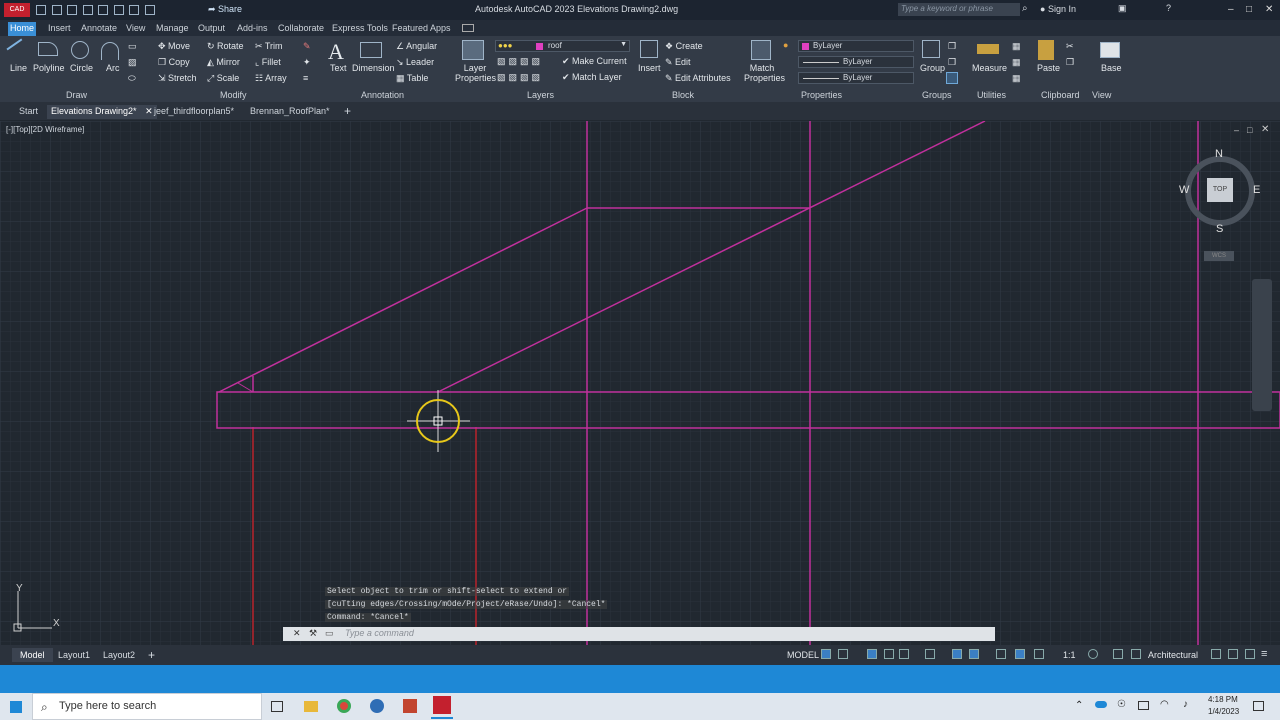 This screenshot has height=720, width=1280. Describe the element at coordinates (1256, 190) in the screenshot. I see `compass-e: E` at that location.